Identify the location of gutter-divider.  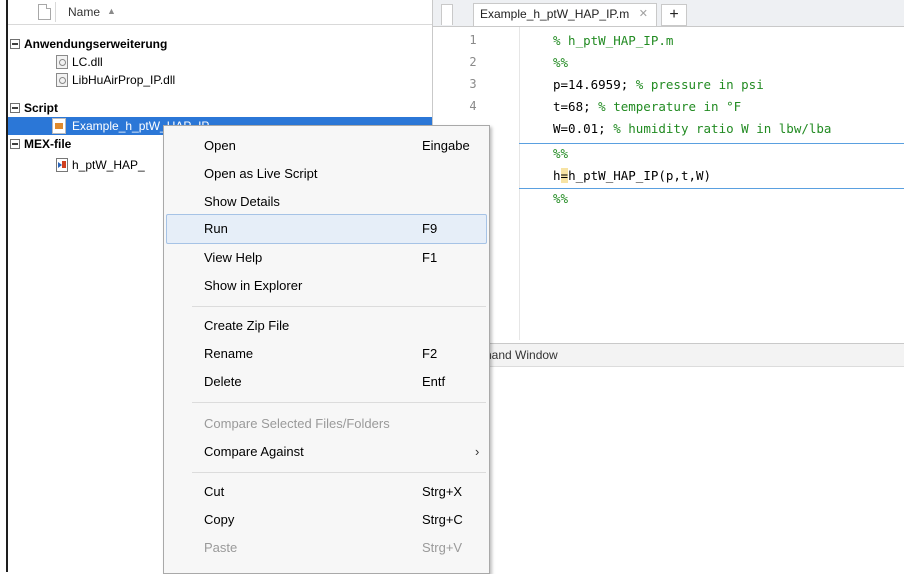
(519, 183).